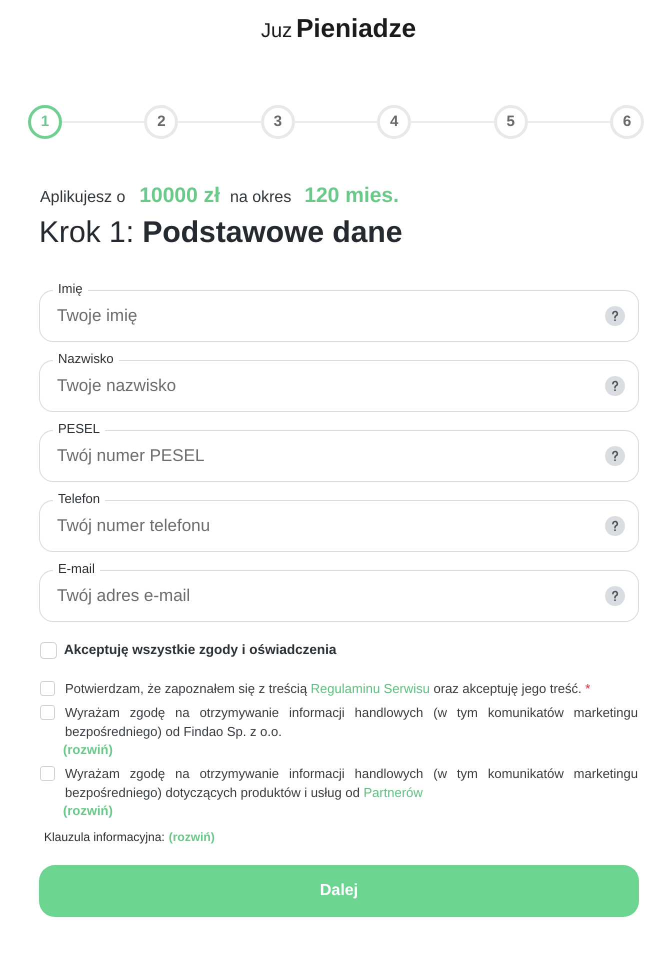 This screenshot has height=975, width=667. I want to click on consent-link: Partnerów, so click(393, 792).